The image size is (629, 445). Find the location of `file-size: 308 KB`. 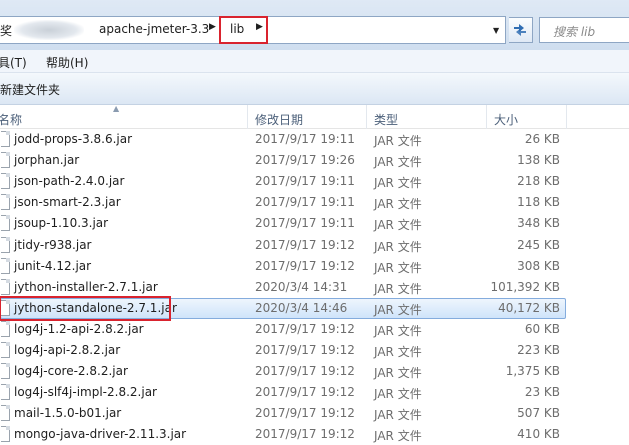

file-size: 308 KB is located at coordinates (538, 265).